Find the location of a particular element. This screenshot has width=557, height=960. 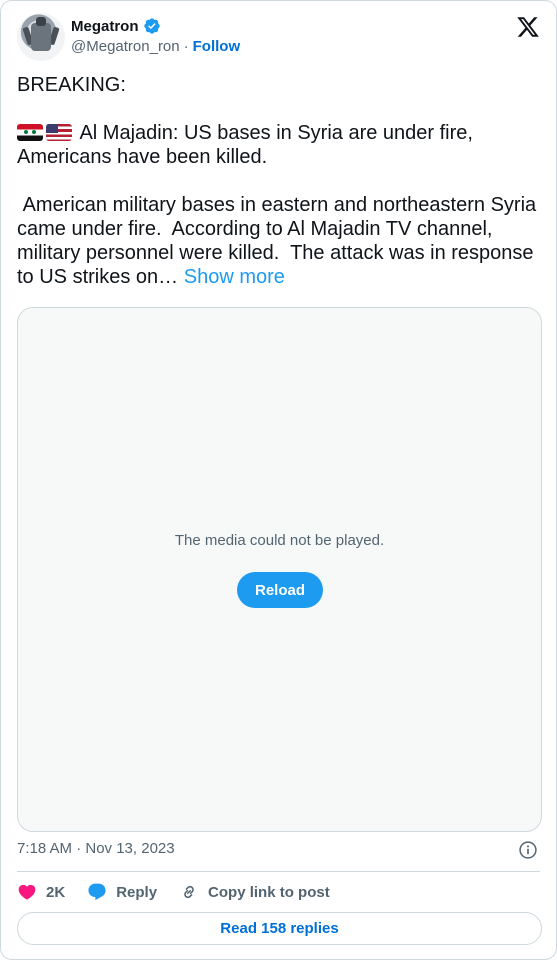

tweet-line-breaking: BREAKING: is located at coordinates (71, 85).